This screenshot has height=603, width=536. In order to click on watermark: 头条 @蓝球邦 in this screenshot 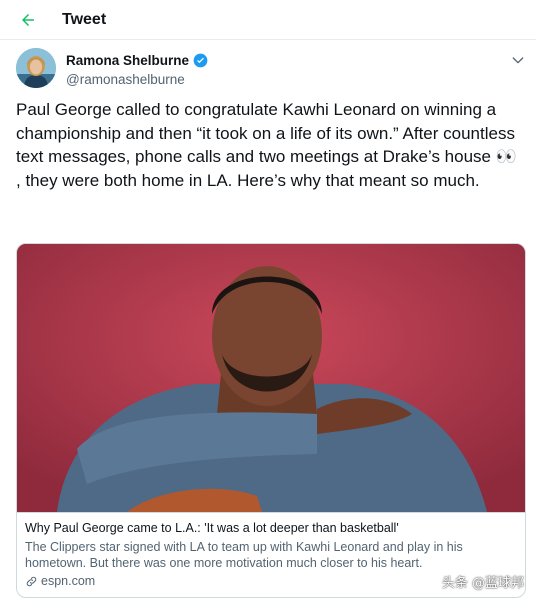, I will do `click(482, 583)`.